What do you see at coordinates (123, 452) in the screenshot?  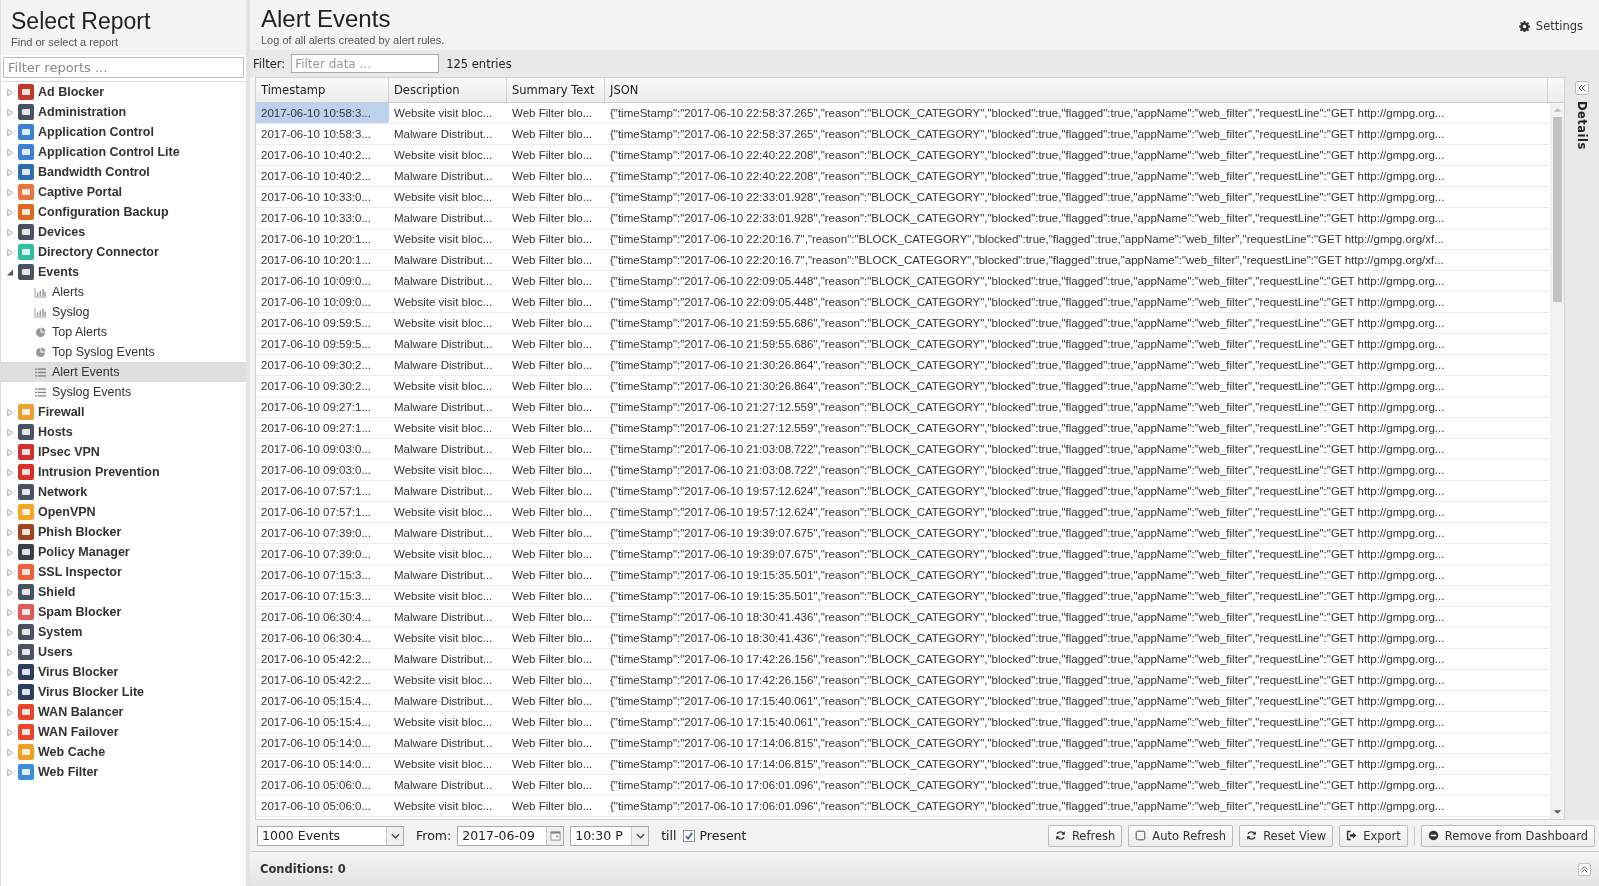 I see `tree-item: IPsec VPN` at bounding box center [123, 452].